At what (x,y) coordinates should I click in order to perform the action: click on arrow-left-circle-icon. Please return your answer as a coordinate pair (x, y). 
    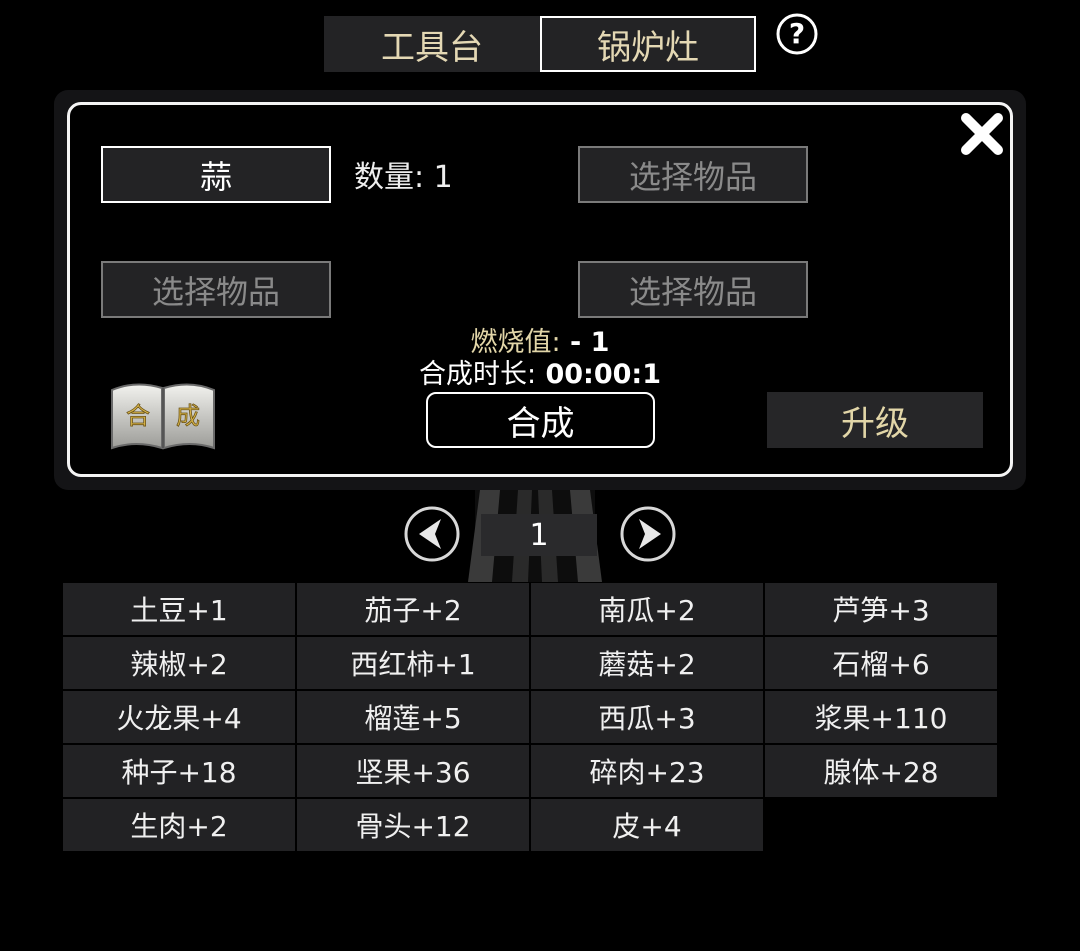
    Looking at the image, I should click on (432, 534).